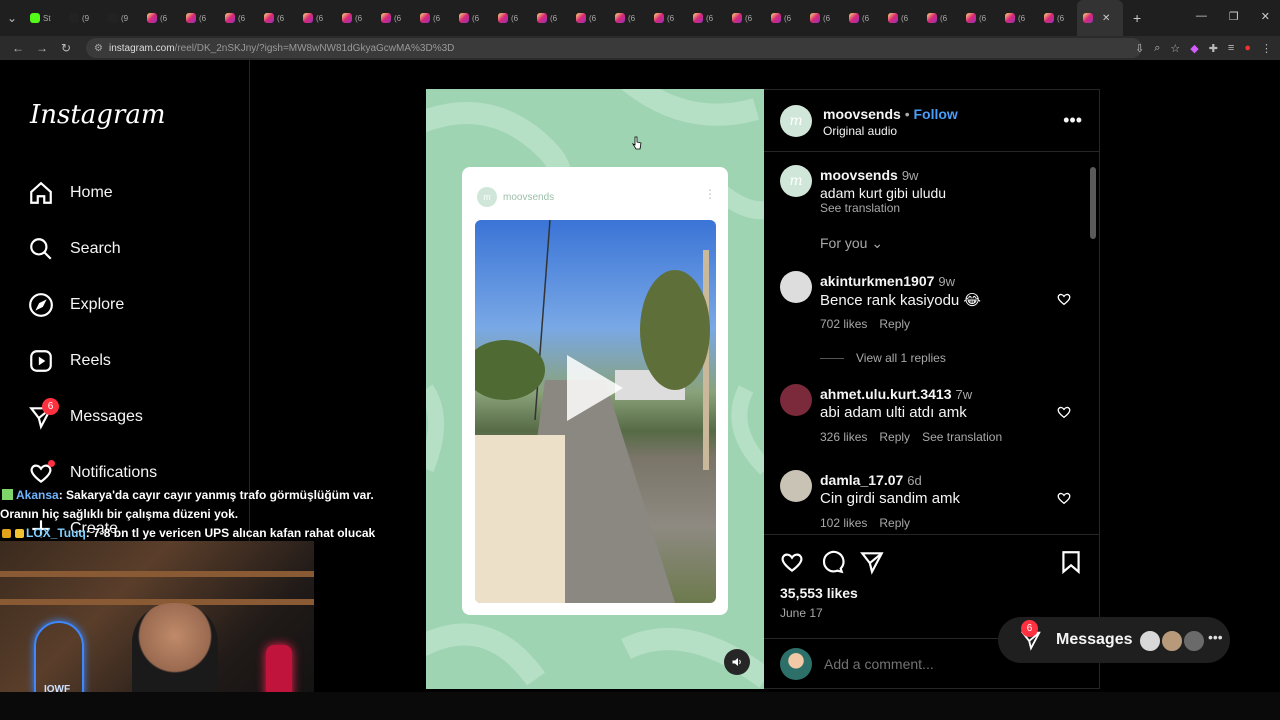  I want to click on comment-likes: 702 likes, so click(843, 324).